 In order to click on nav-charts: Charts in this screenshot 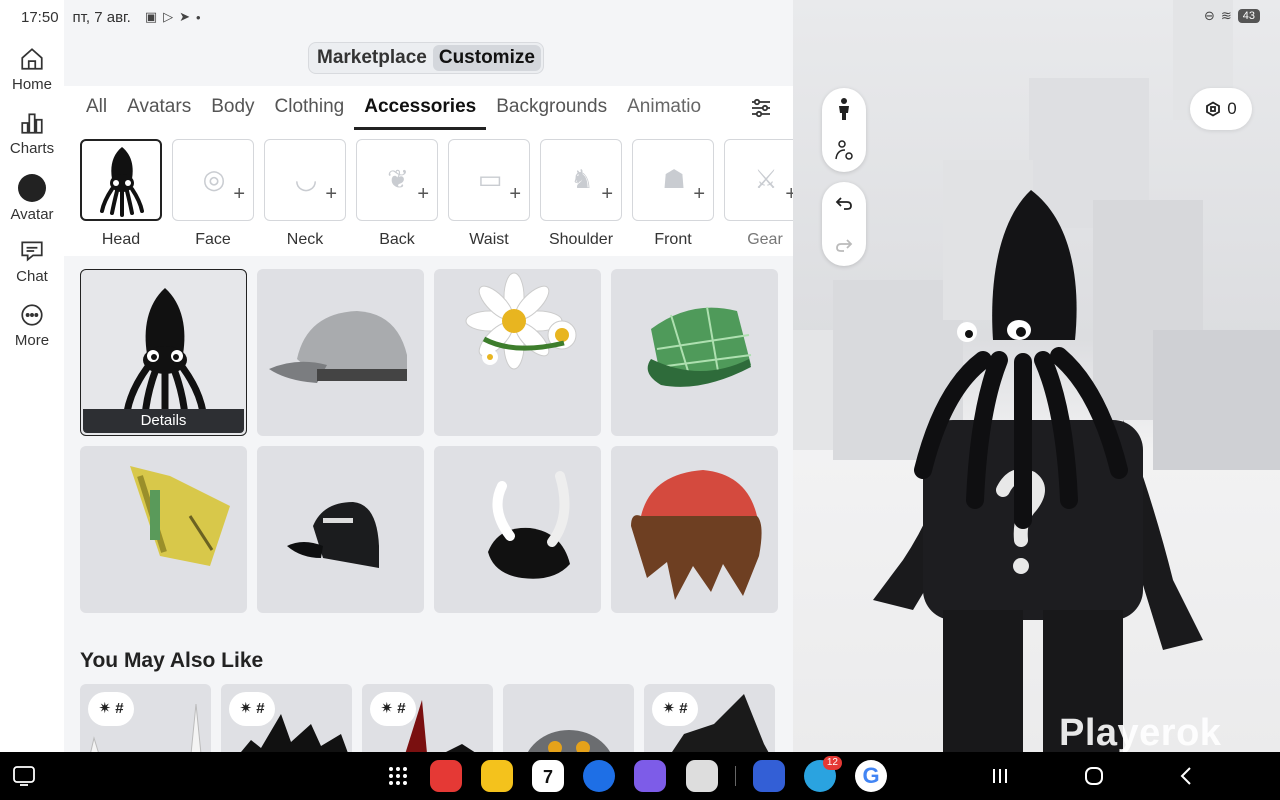, I will do `click(32, 133)`.